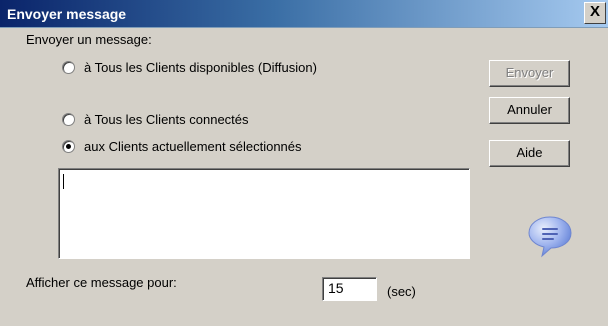 The height and width of the screenshot is (326, 608). Describe the element at coordinates (401, 291) in the screenshot. I see `duration-unit: (sec)` at that location.